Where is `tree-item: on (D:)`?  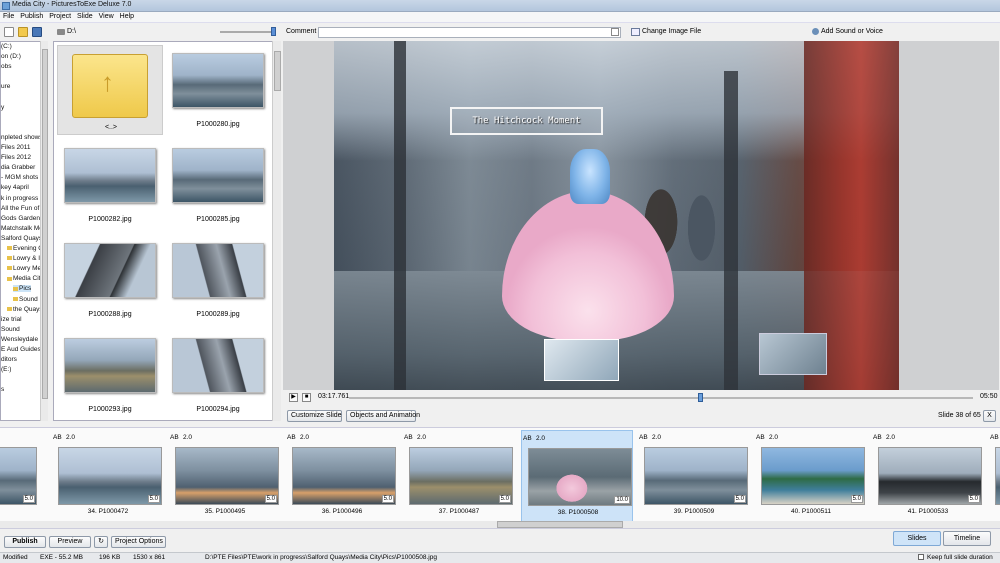 tree-item: on (D:) is located at coordinates (11, 56).